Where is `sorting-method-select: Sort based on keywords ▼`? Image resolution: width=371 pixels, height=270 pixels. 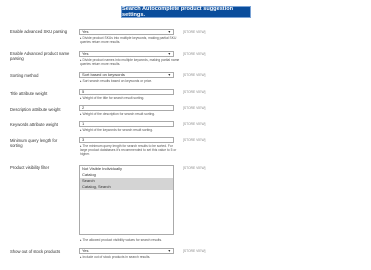 sorting-method-select: Sort based on keywords ▼ is located at coordinates (126, 75).